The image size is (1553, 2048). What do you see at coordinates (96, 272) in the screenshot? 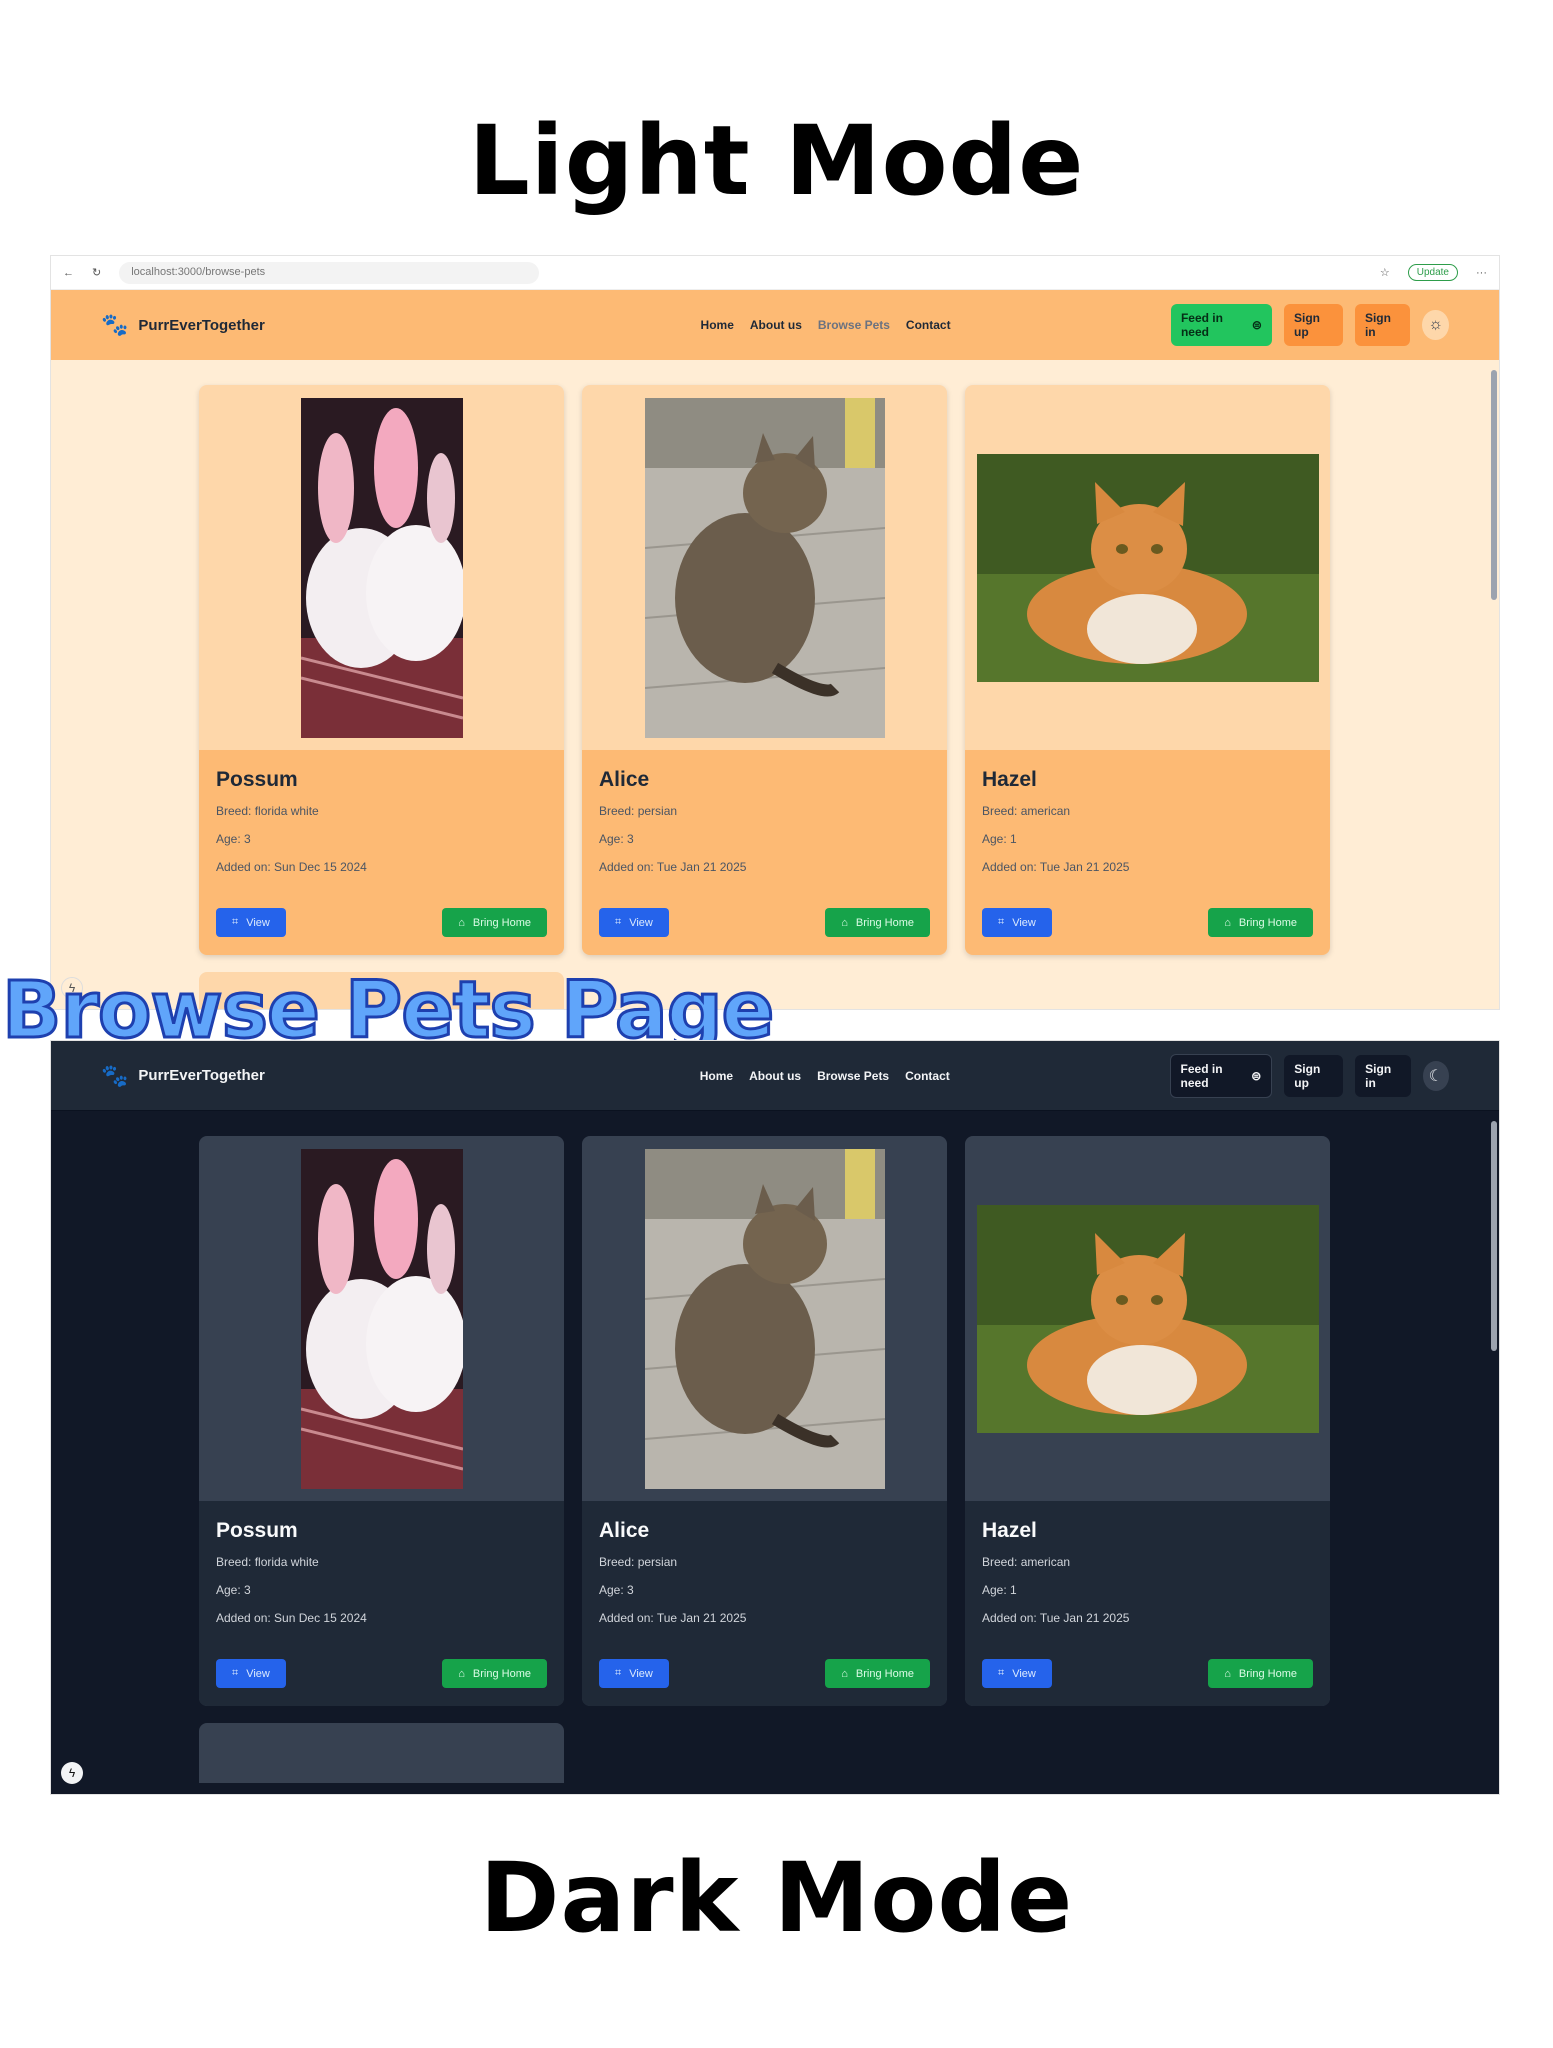
I see `reload-icon: ↻` at bounding box center [96, 272].